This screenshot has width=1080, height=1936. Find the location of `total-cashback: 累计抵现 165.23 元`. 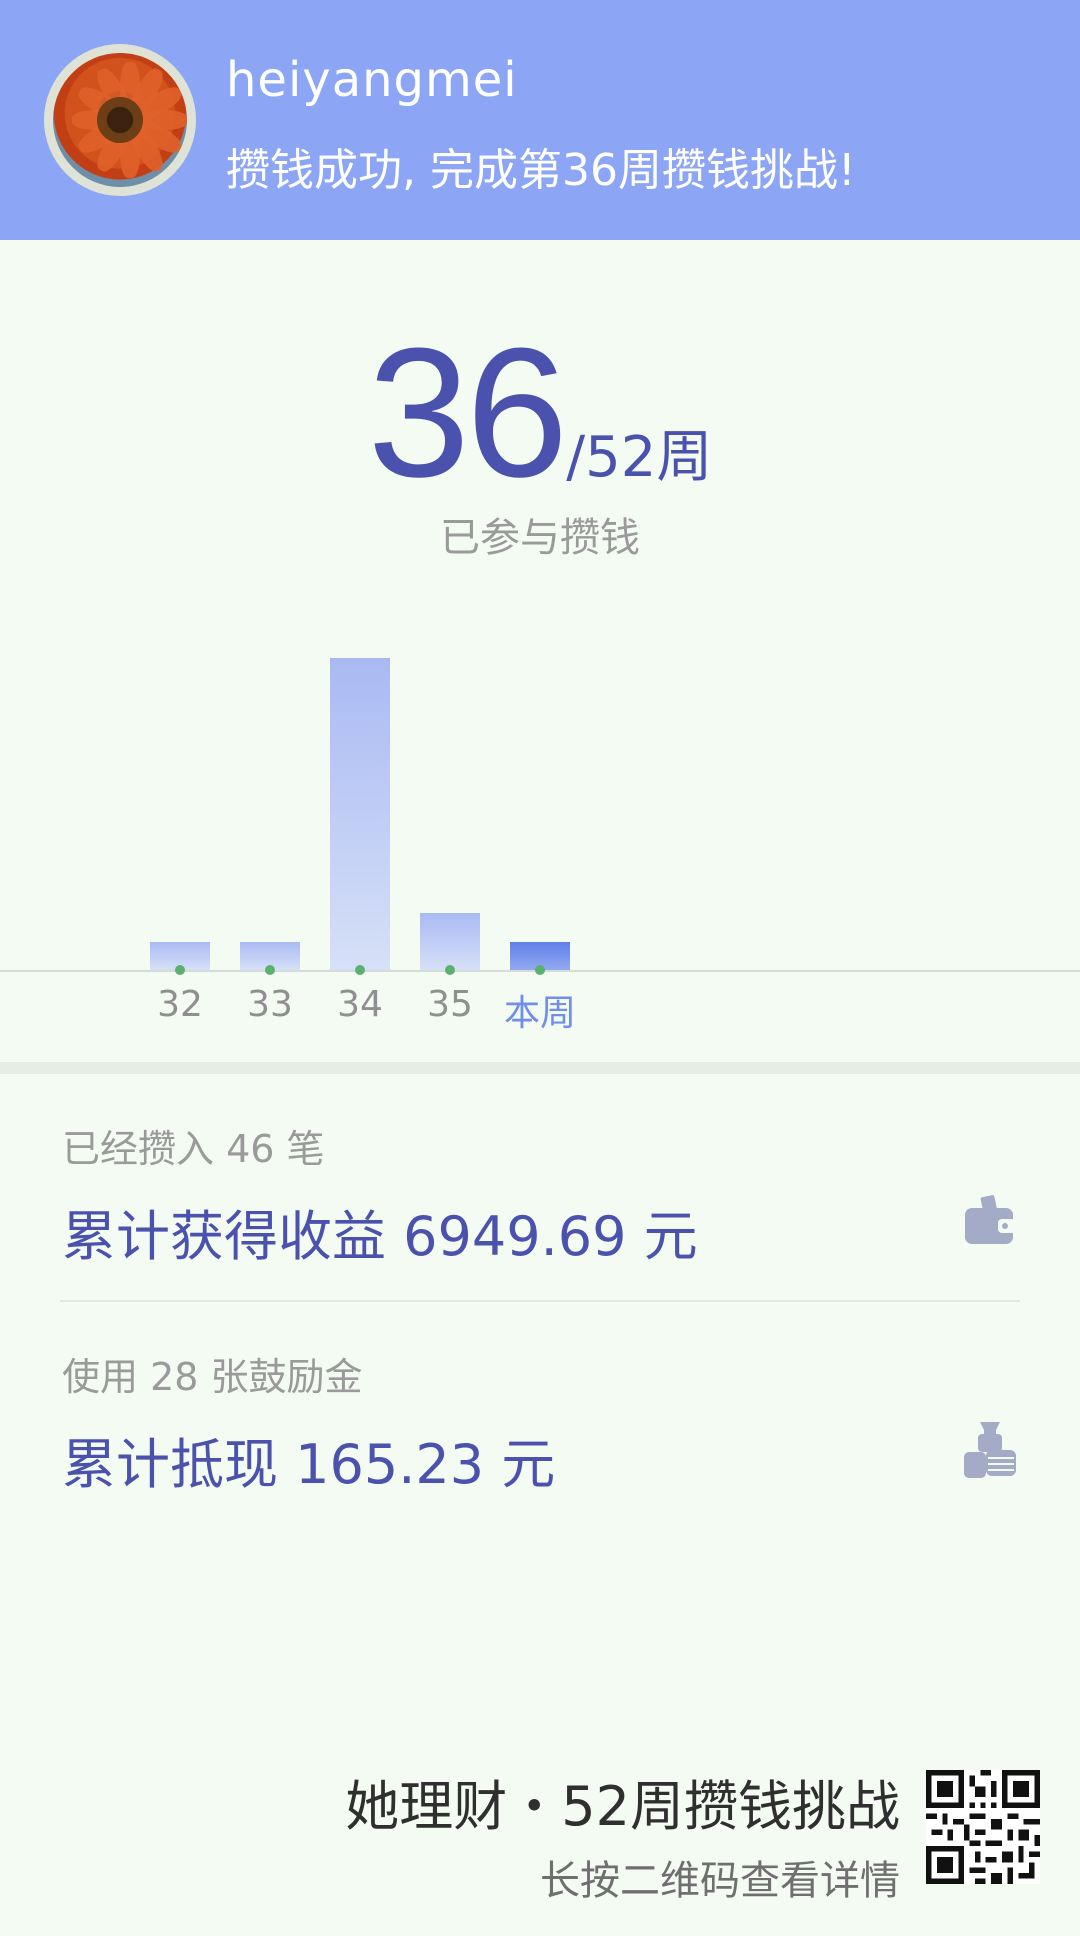

total-cashback: 累计抵现 165.23 元 is located at coordinates (309, 1464).